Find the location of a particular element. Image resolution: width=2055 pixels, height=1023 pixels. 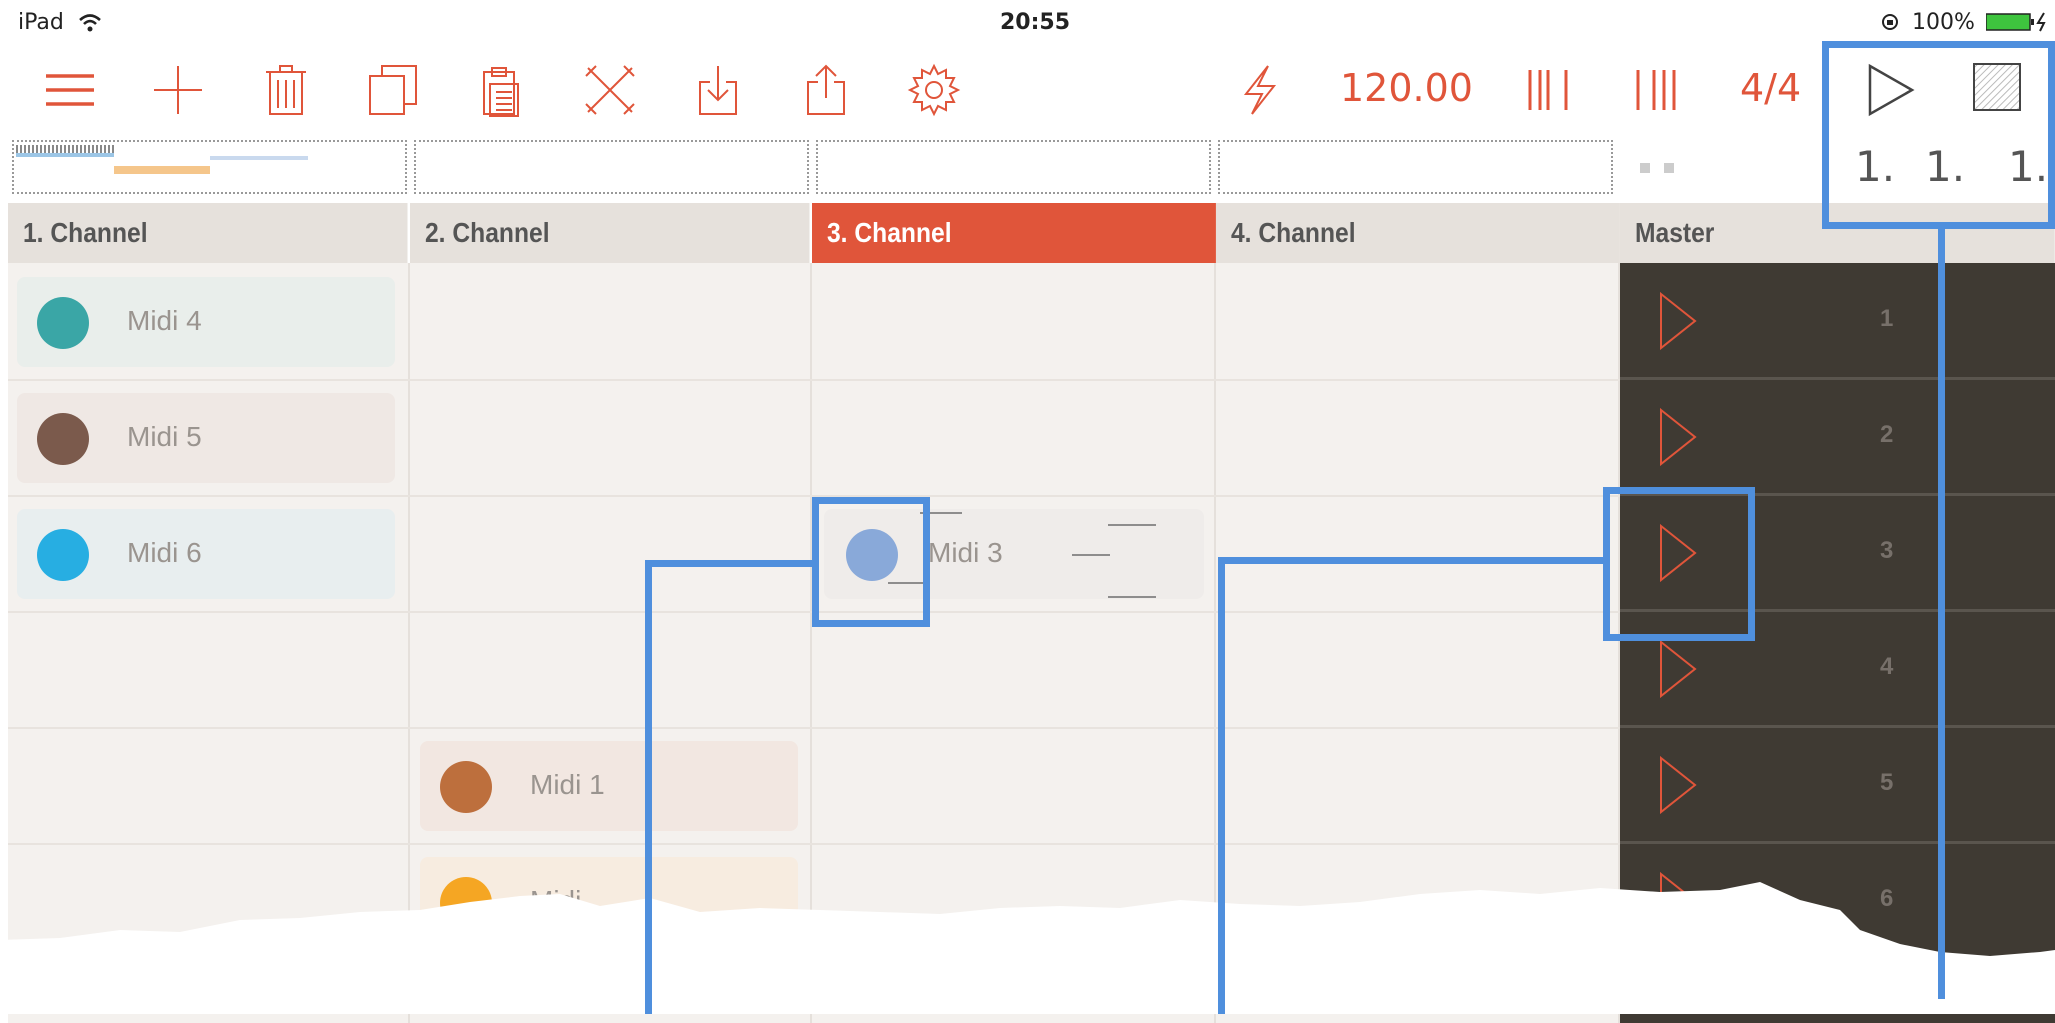

trash-icon is located at coordinates (286, 90).